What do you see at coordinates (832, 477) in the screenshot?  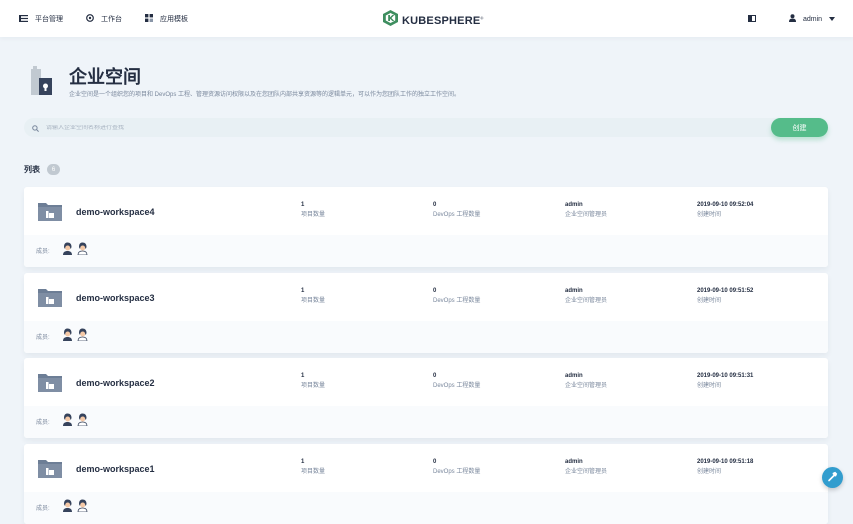 I see `toolbox-button` at bounding box center [832, 477].